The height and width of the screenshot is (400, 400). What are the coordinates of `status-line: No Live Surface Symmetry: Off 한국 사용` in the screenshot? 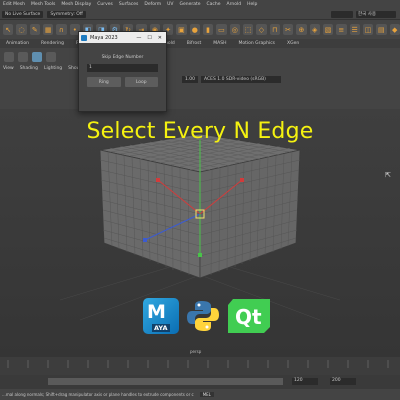 It's located at (200, 14).